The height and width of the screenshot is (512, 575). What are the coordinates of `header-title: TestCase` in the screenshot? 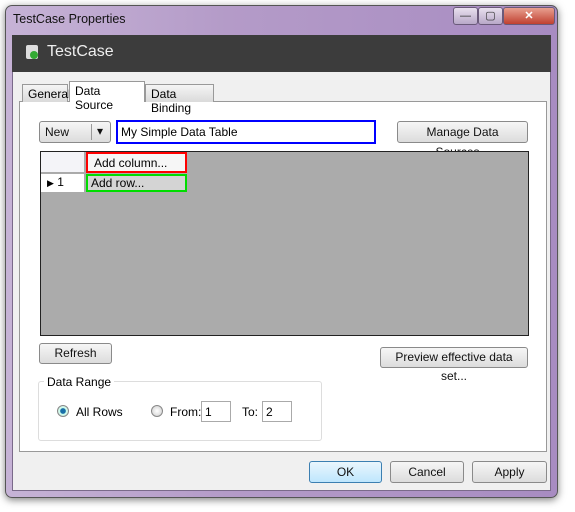 It's located at (80, 51).